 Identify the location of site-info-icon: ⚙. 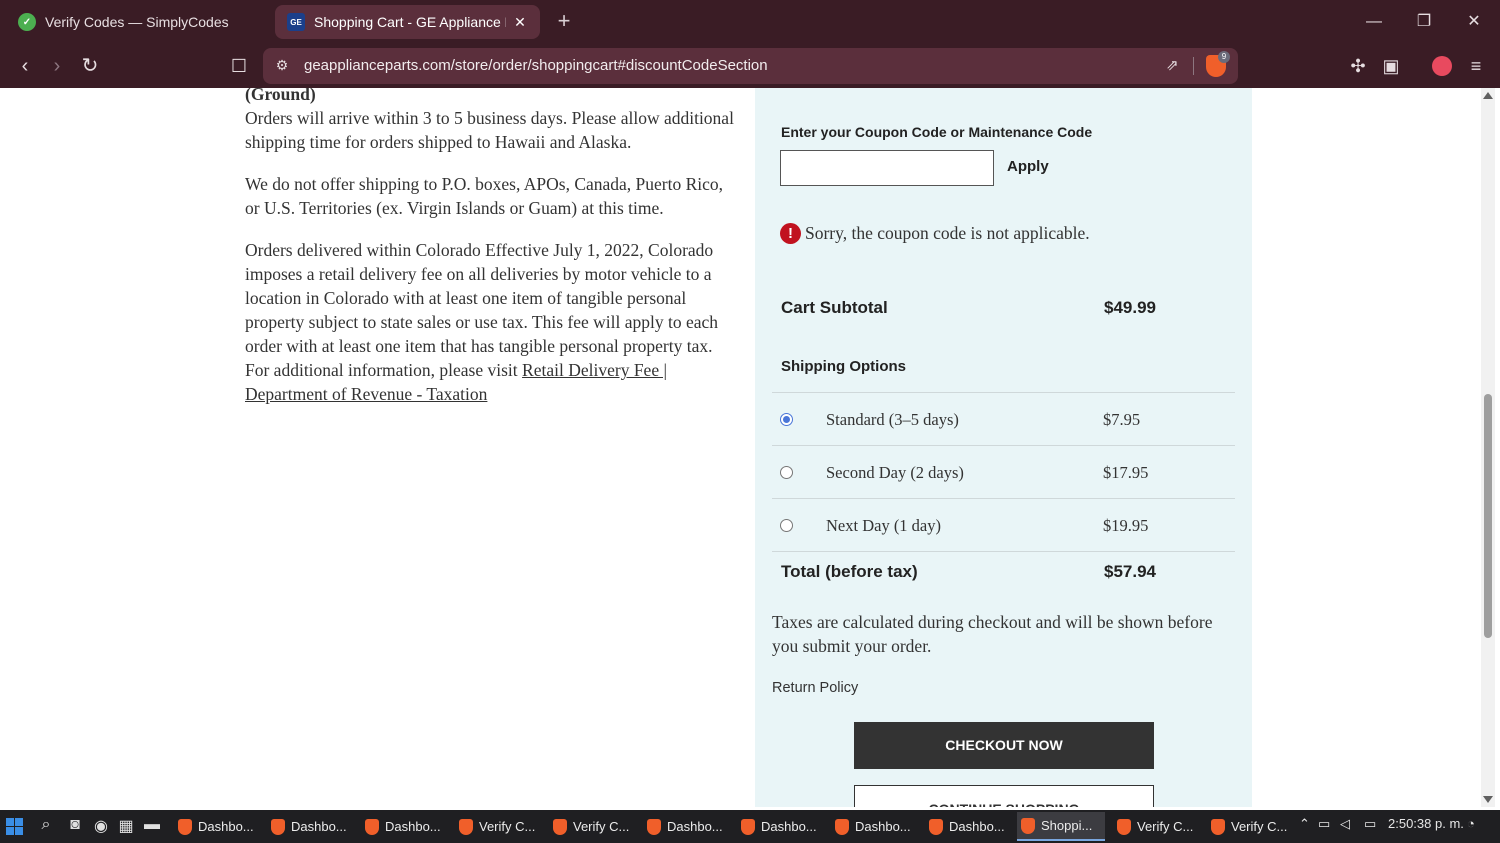
(282, 66).